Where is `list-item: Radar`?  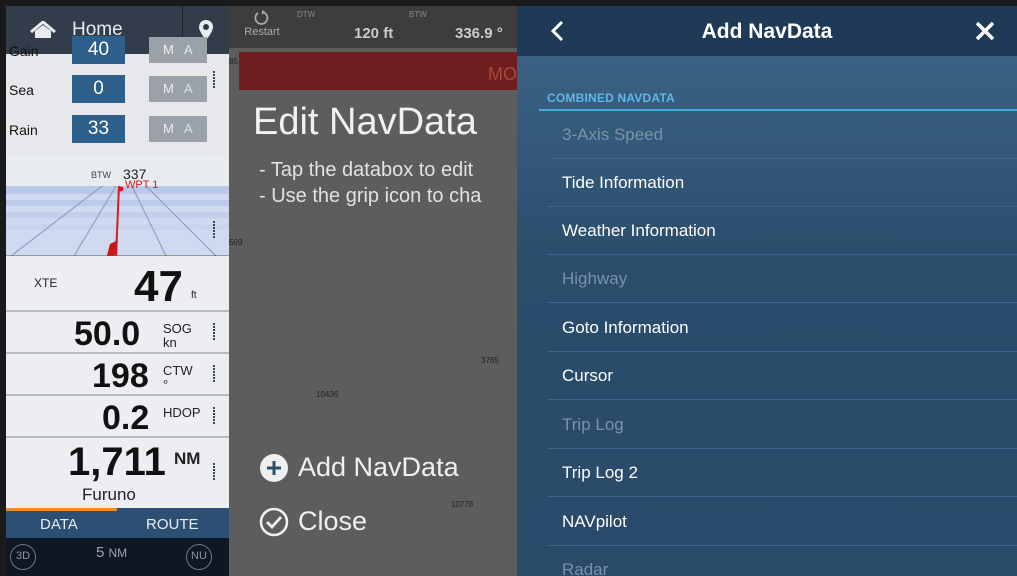 list-item: Radar is located at coordinates (782, 561).